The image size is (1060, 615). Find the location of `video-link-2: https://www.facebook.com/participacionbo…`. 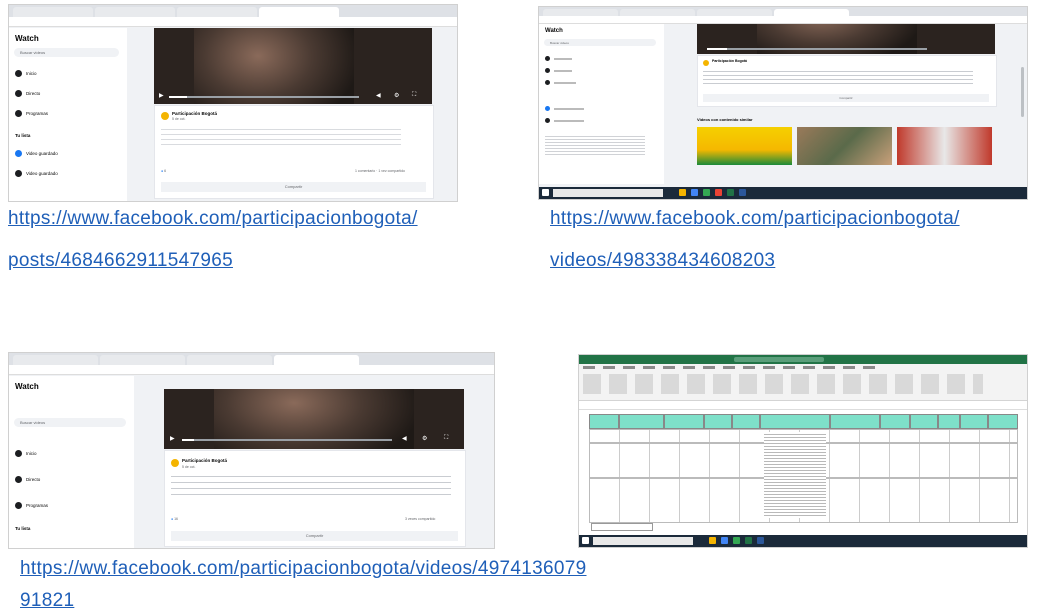

video-link-2: https://www.facebook.com/participacionbo… is located at coordinates (755, 219).